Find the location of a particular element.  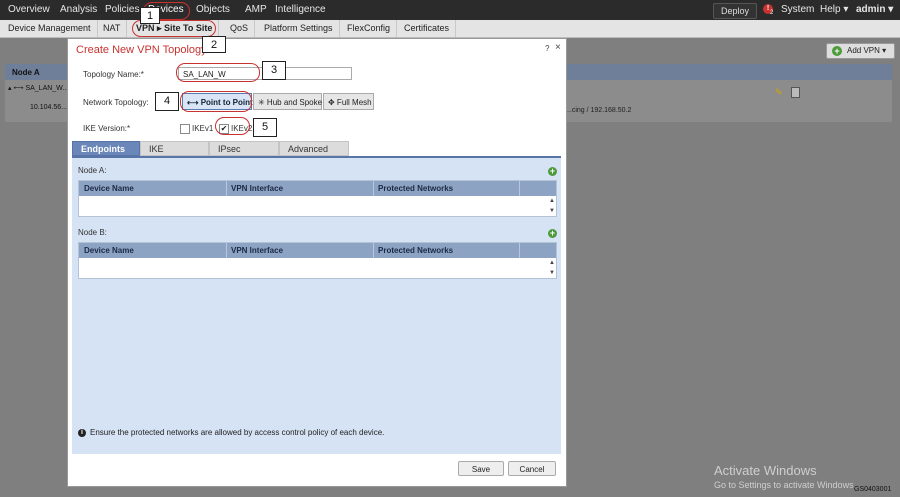

help-icon: ? is located at coordinates (547, 48).